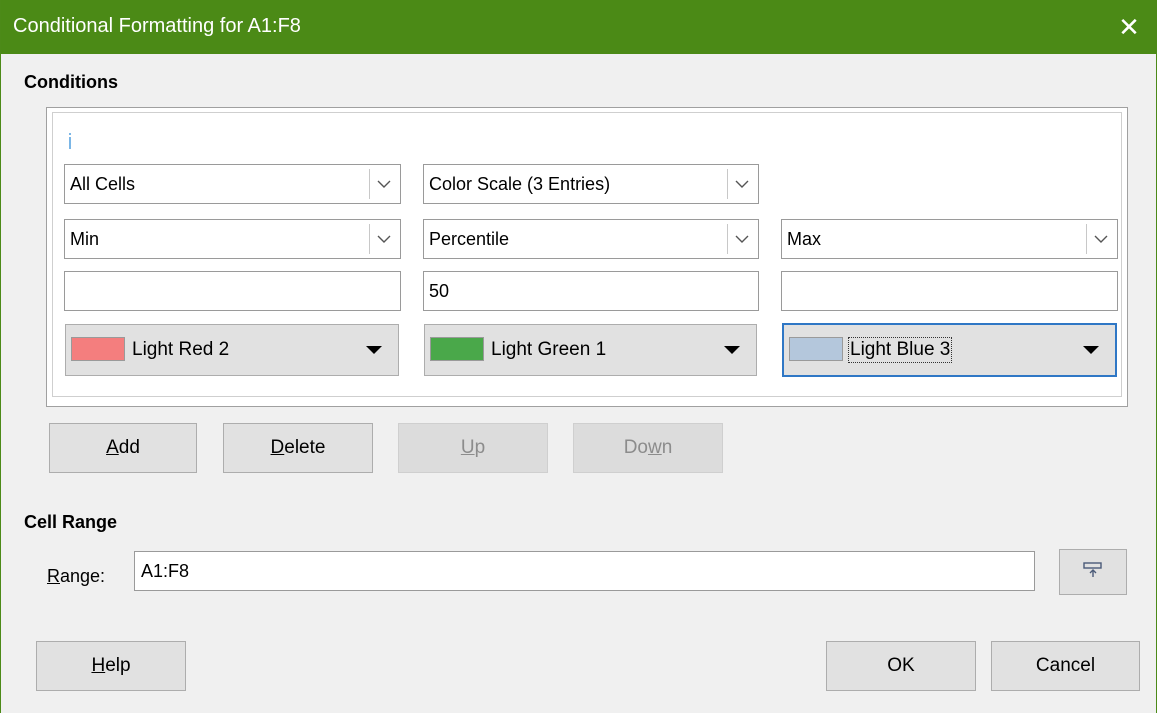 This screenshot has height=713, width=1157. I want to click on delete-label: elete, so click(305, 447).